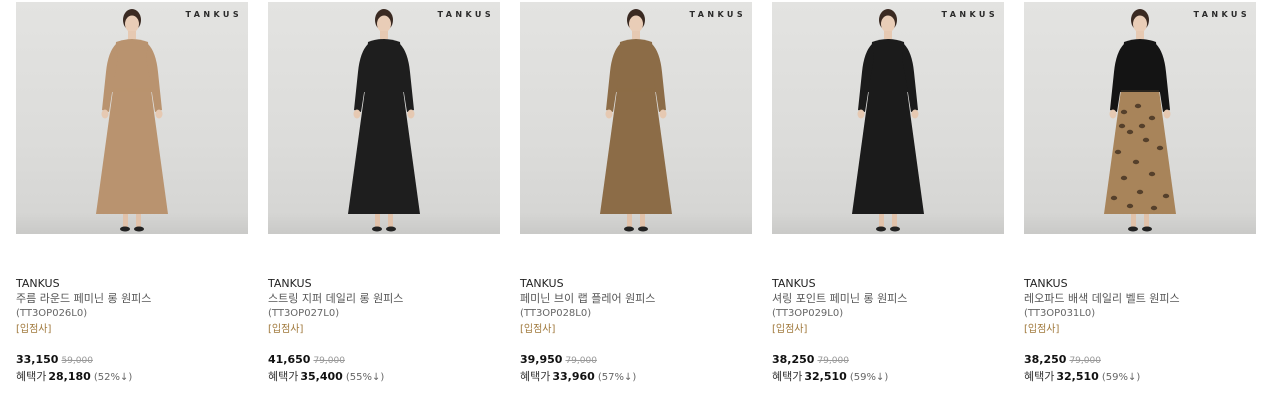 The image size is (1264, 403). What do you see at coordinates (113, 377) in the screenshot?
I see `discount-rate: (52%↓)` at bounding box center [113, 377].